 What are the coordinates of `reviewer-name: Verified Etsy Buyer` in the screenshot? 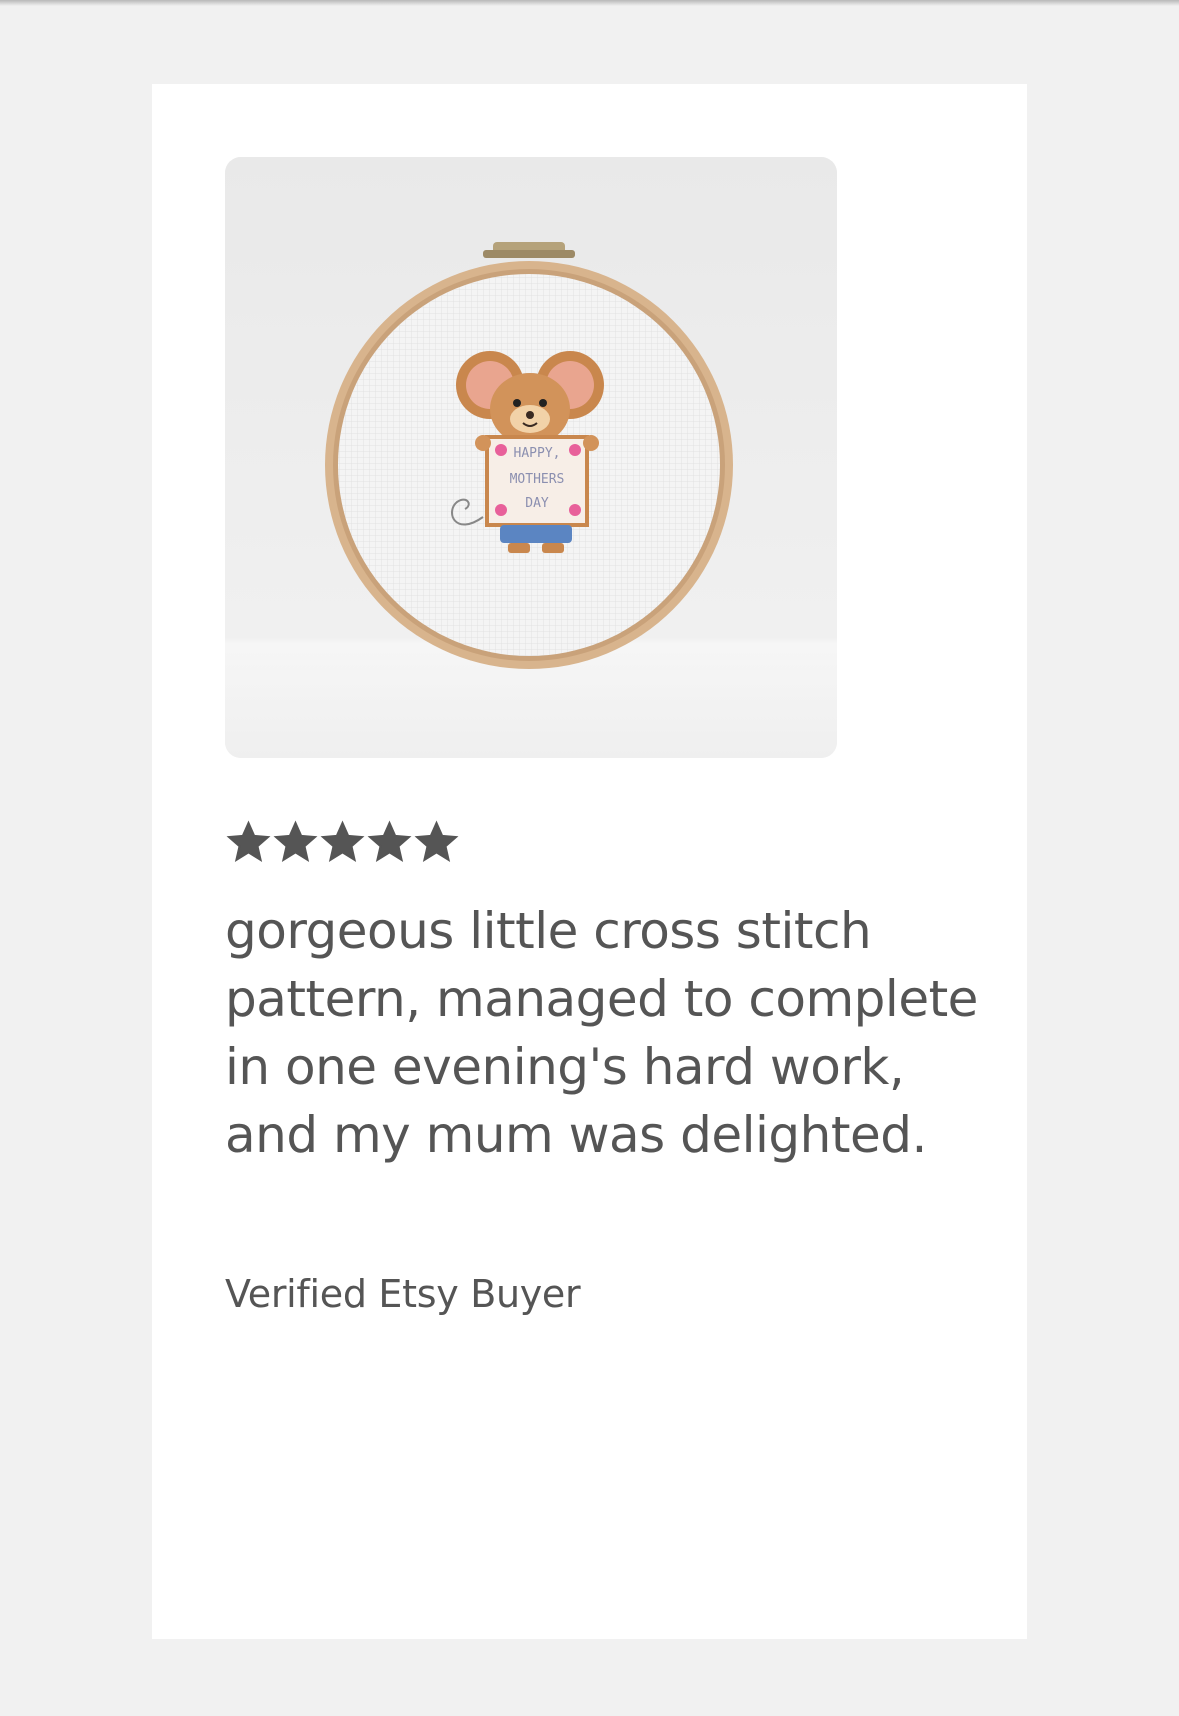 It's located at (403, 1294).